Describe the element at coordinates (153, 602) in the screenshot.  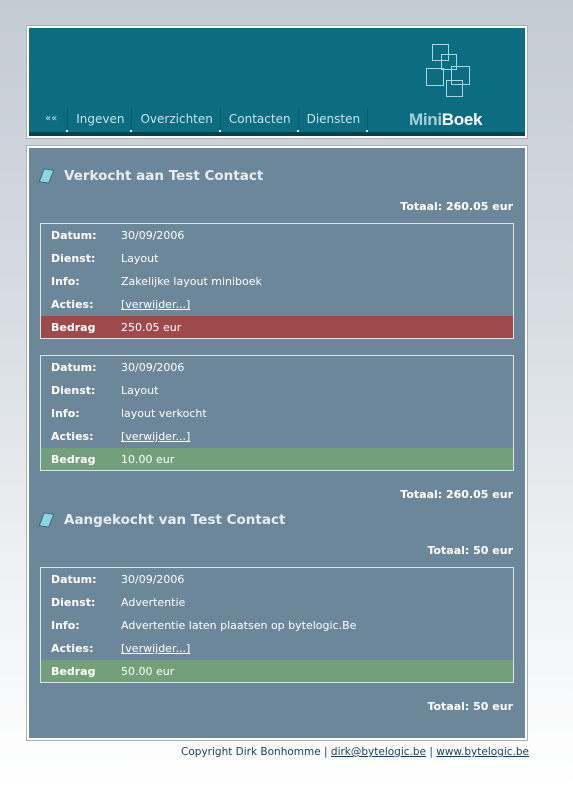
I see `dienst-value: Advertentie` at that location.